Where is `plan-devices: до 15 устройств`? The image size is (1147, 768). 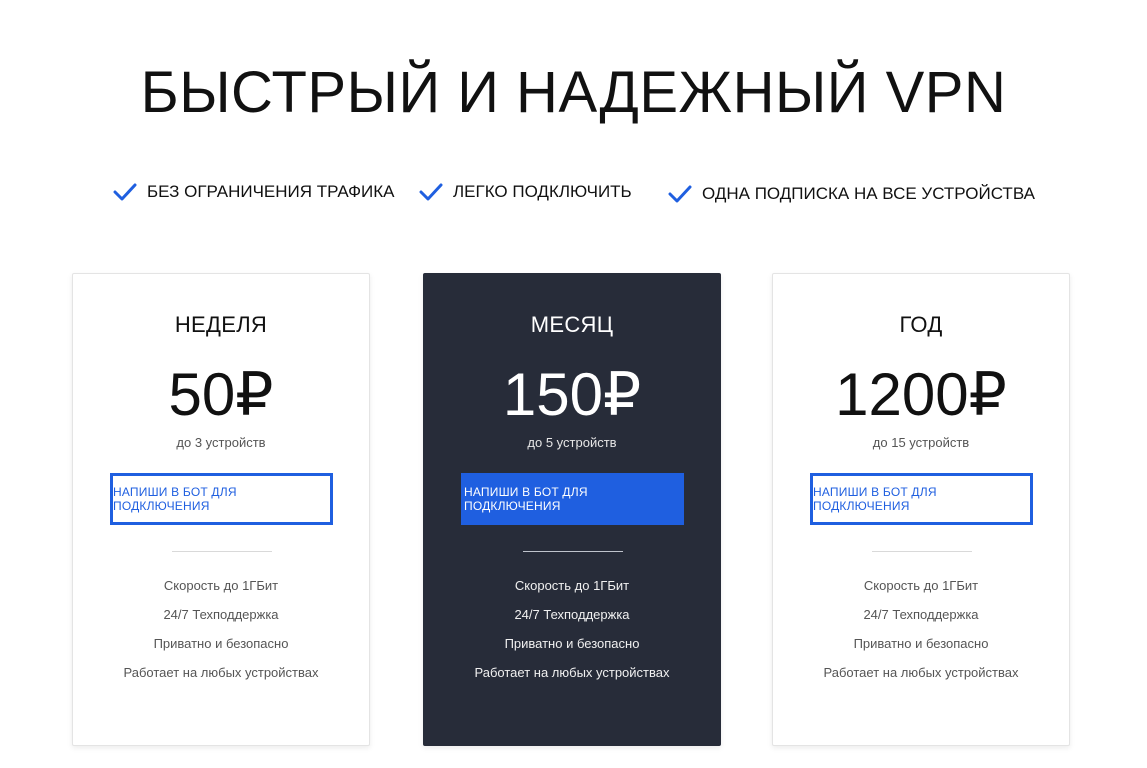
plan-devices: до 15 устройств is located at coordinates (921, 442).